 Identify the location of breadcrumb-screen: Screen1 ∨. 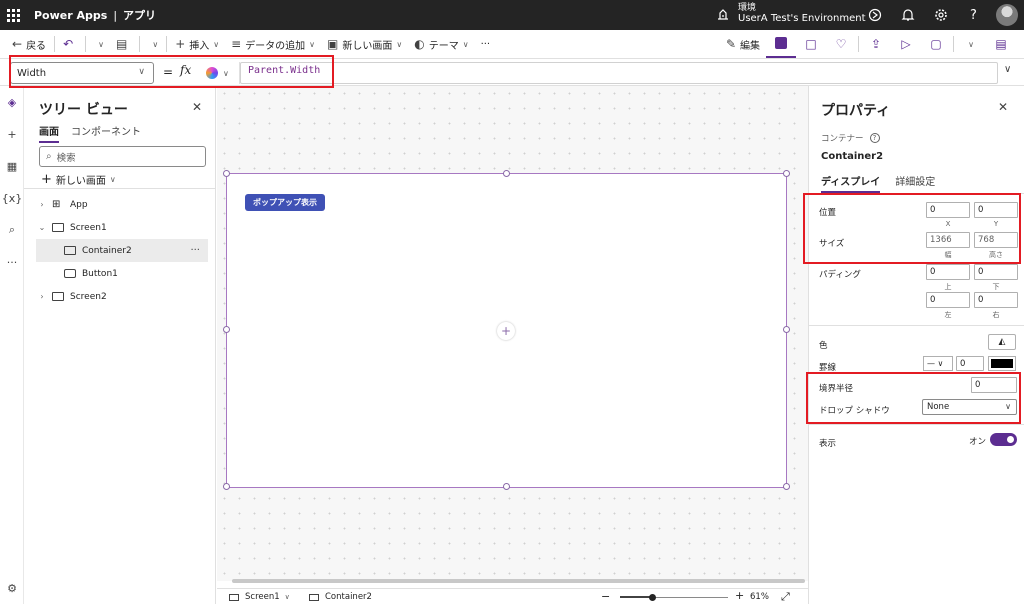
(259, 597).